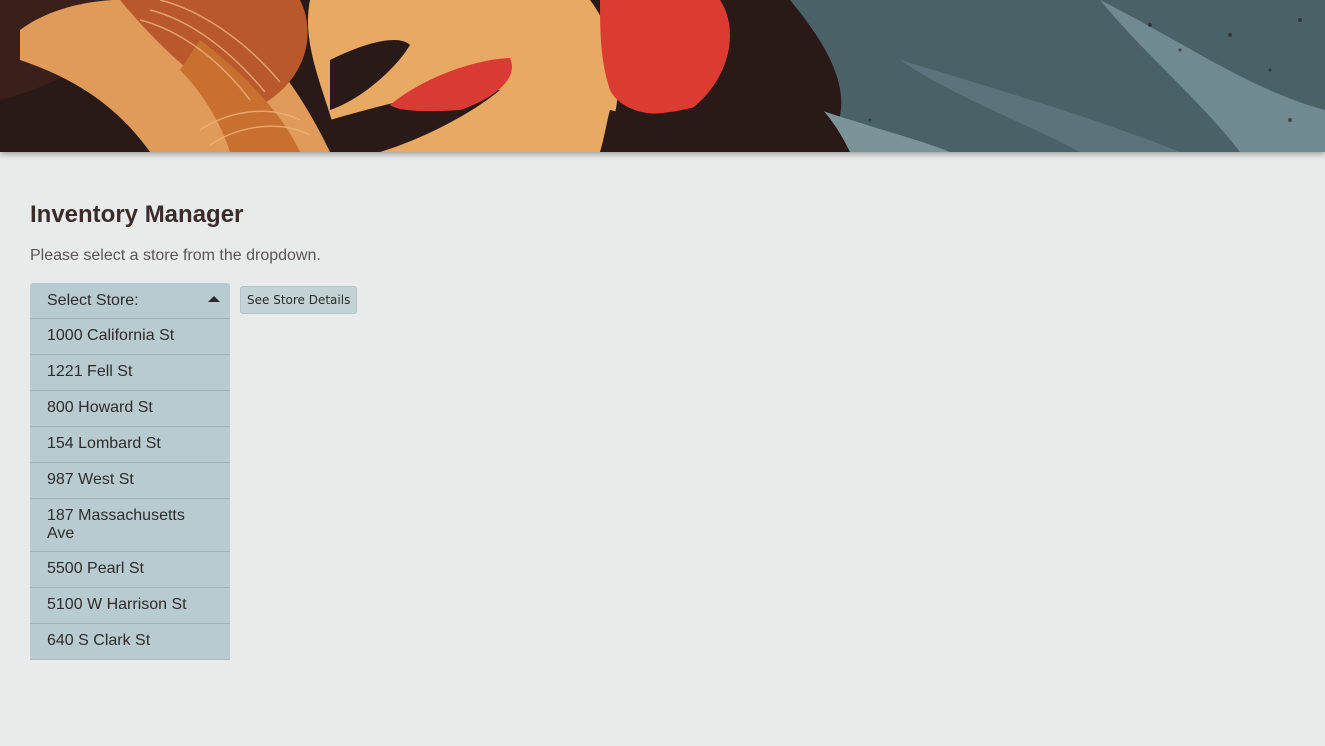 Image resolution: width=1325 pixels, height=746 pixels. What do you see at coordinates (299, 300) in the screenshot?
I see `see-store-details-button: See Store Details` at bounding box center [299, 300].